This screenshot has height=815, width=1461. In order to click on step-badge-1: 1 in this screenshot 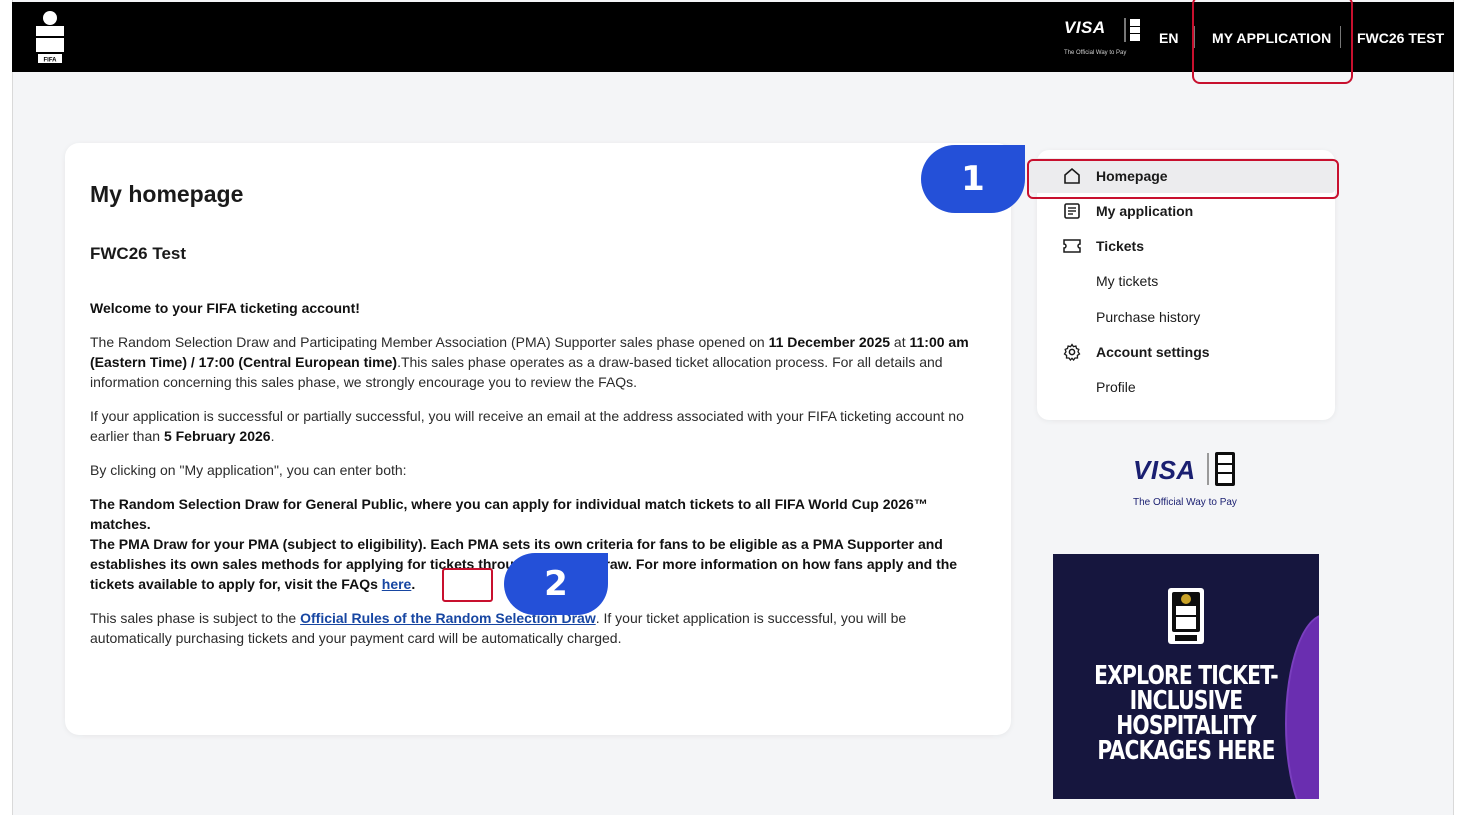, I will do `click(973, 179)`.